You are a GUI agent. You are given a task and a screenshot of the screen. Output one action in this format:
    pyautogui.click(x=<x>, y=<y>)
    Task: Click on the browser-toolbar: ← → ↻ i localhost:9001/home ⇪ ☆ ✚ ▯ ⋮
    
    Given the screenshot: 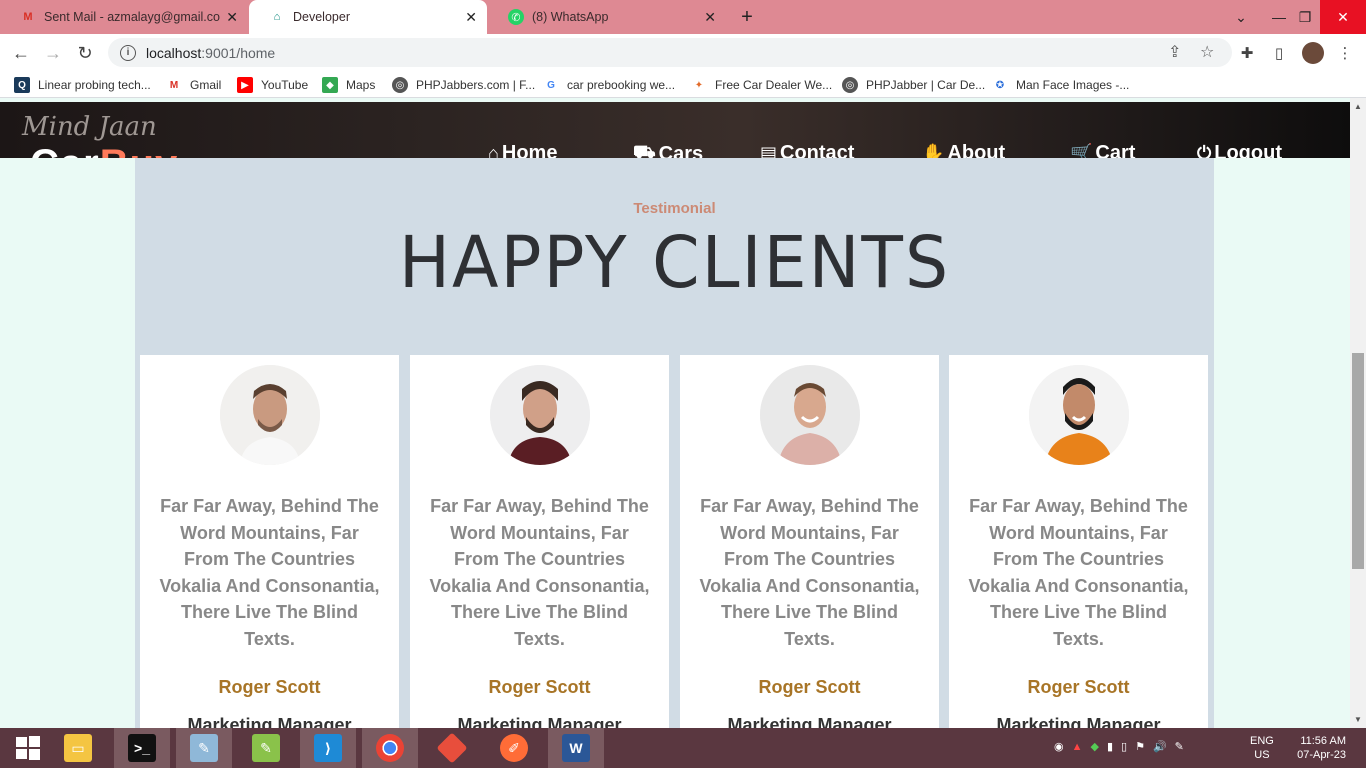 What is the action you would take?
    pyautogui.click(x=683, y=52)
    